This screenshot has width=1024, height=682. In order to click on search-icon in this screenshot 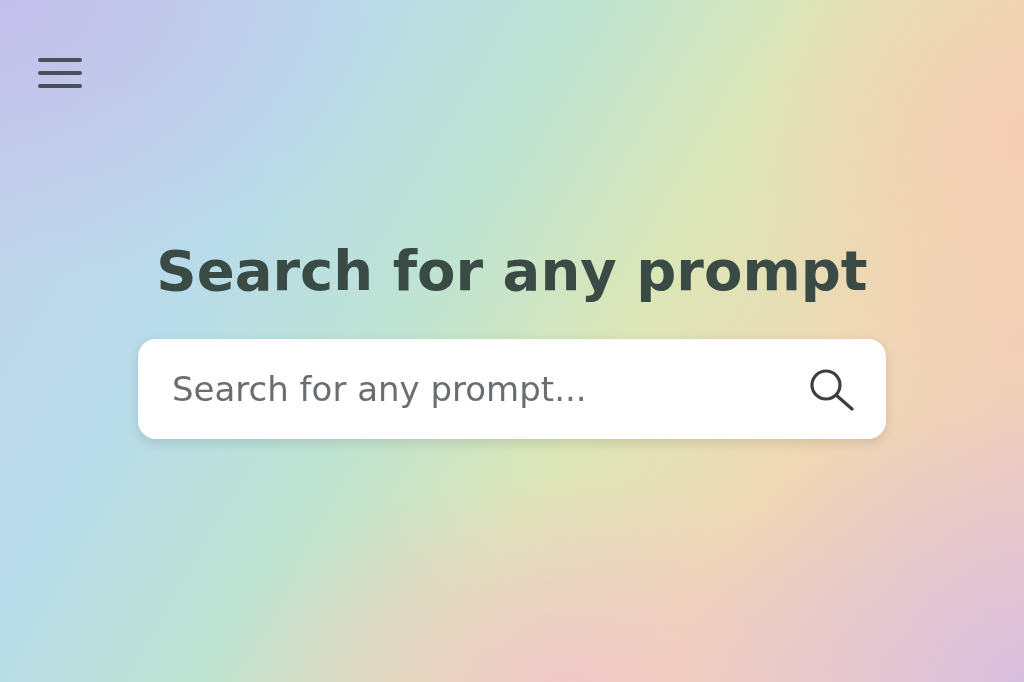, I will do `click(832, 389)`.